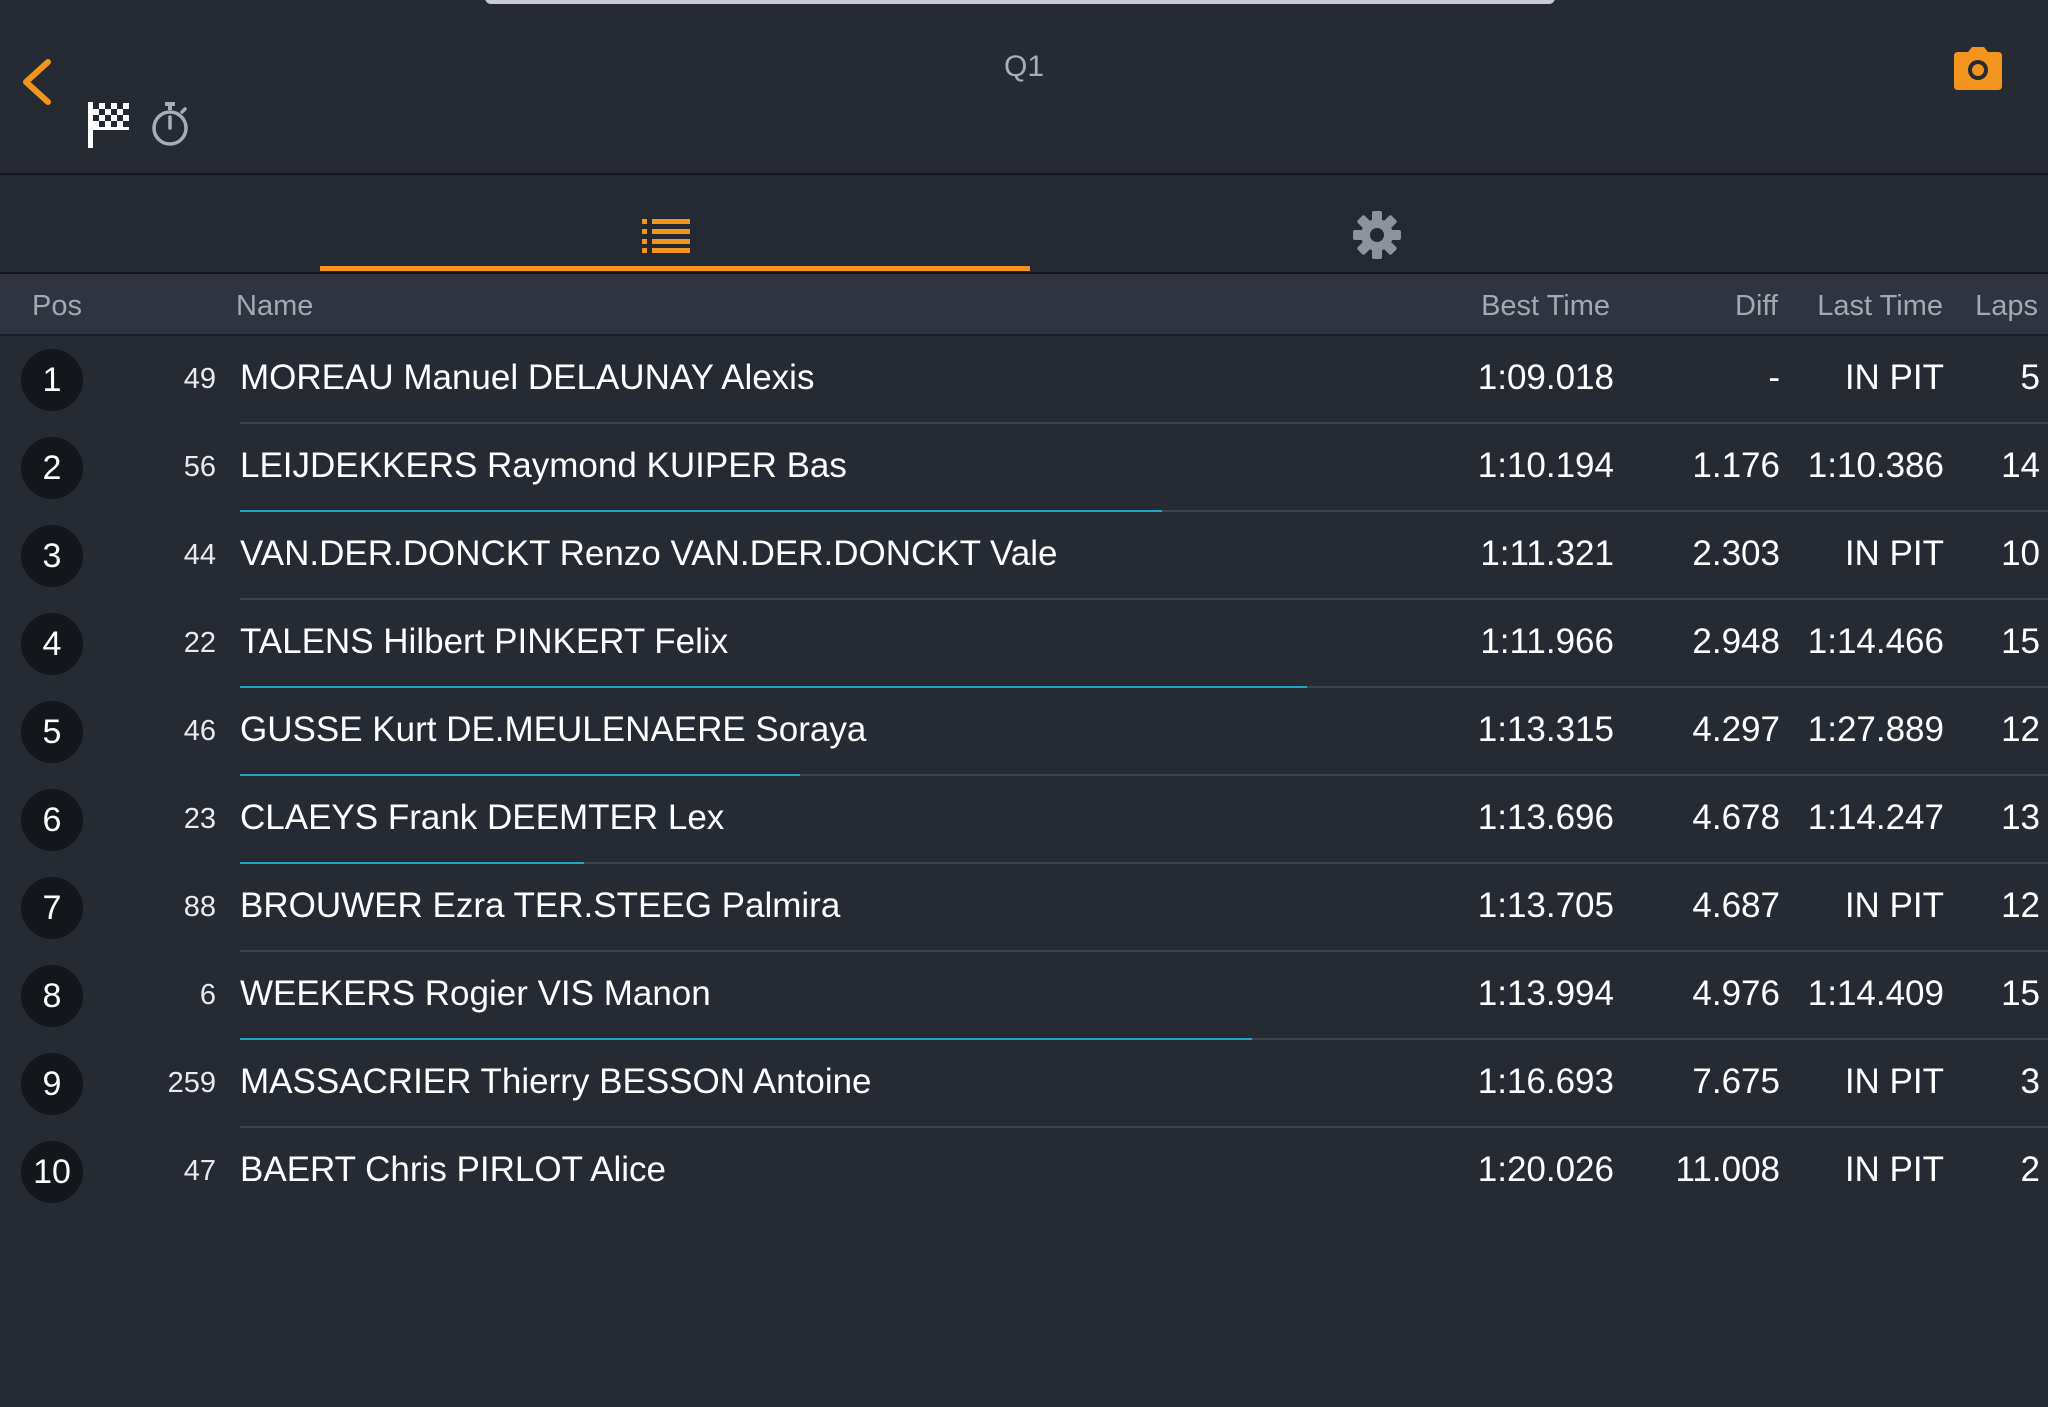 The height and width of the screenshot is (1407, 2048). What do you see at coordinates (1756, 306) in the screenshot?
I see `column-header-diff: Diff` at bounding box center [1756, 306].